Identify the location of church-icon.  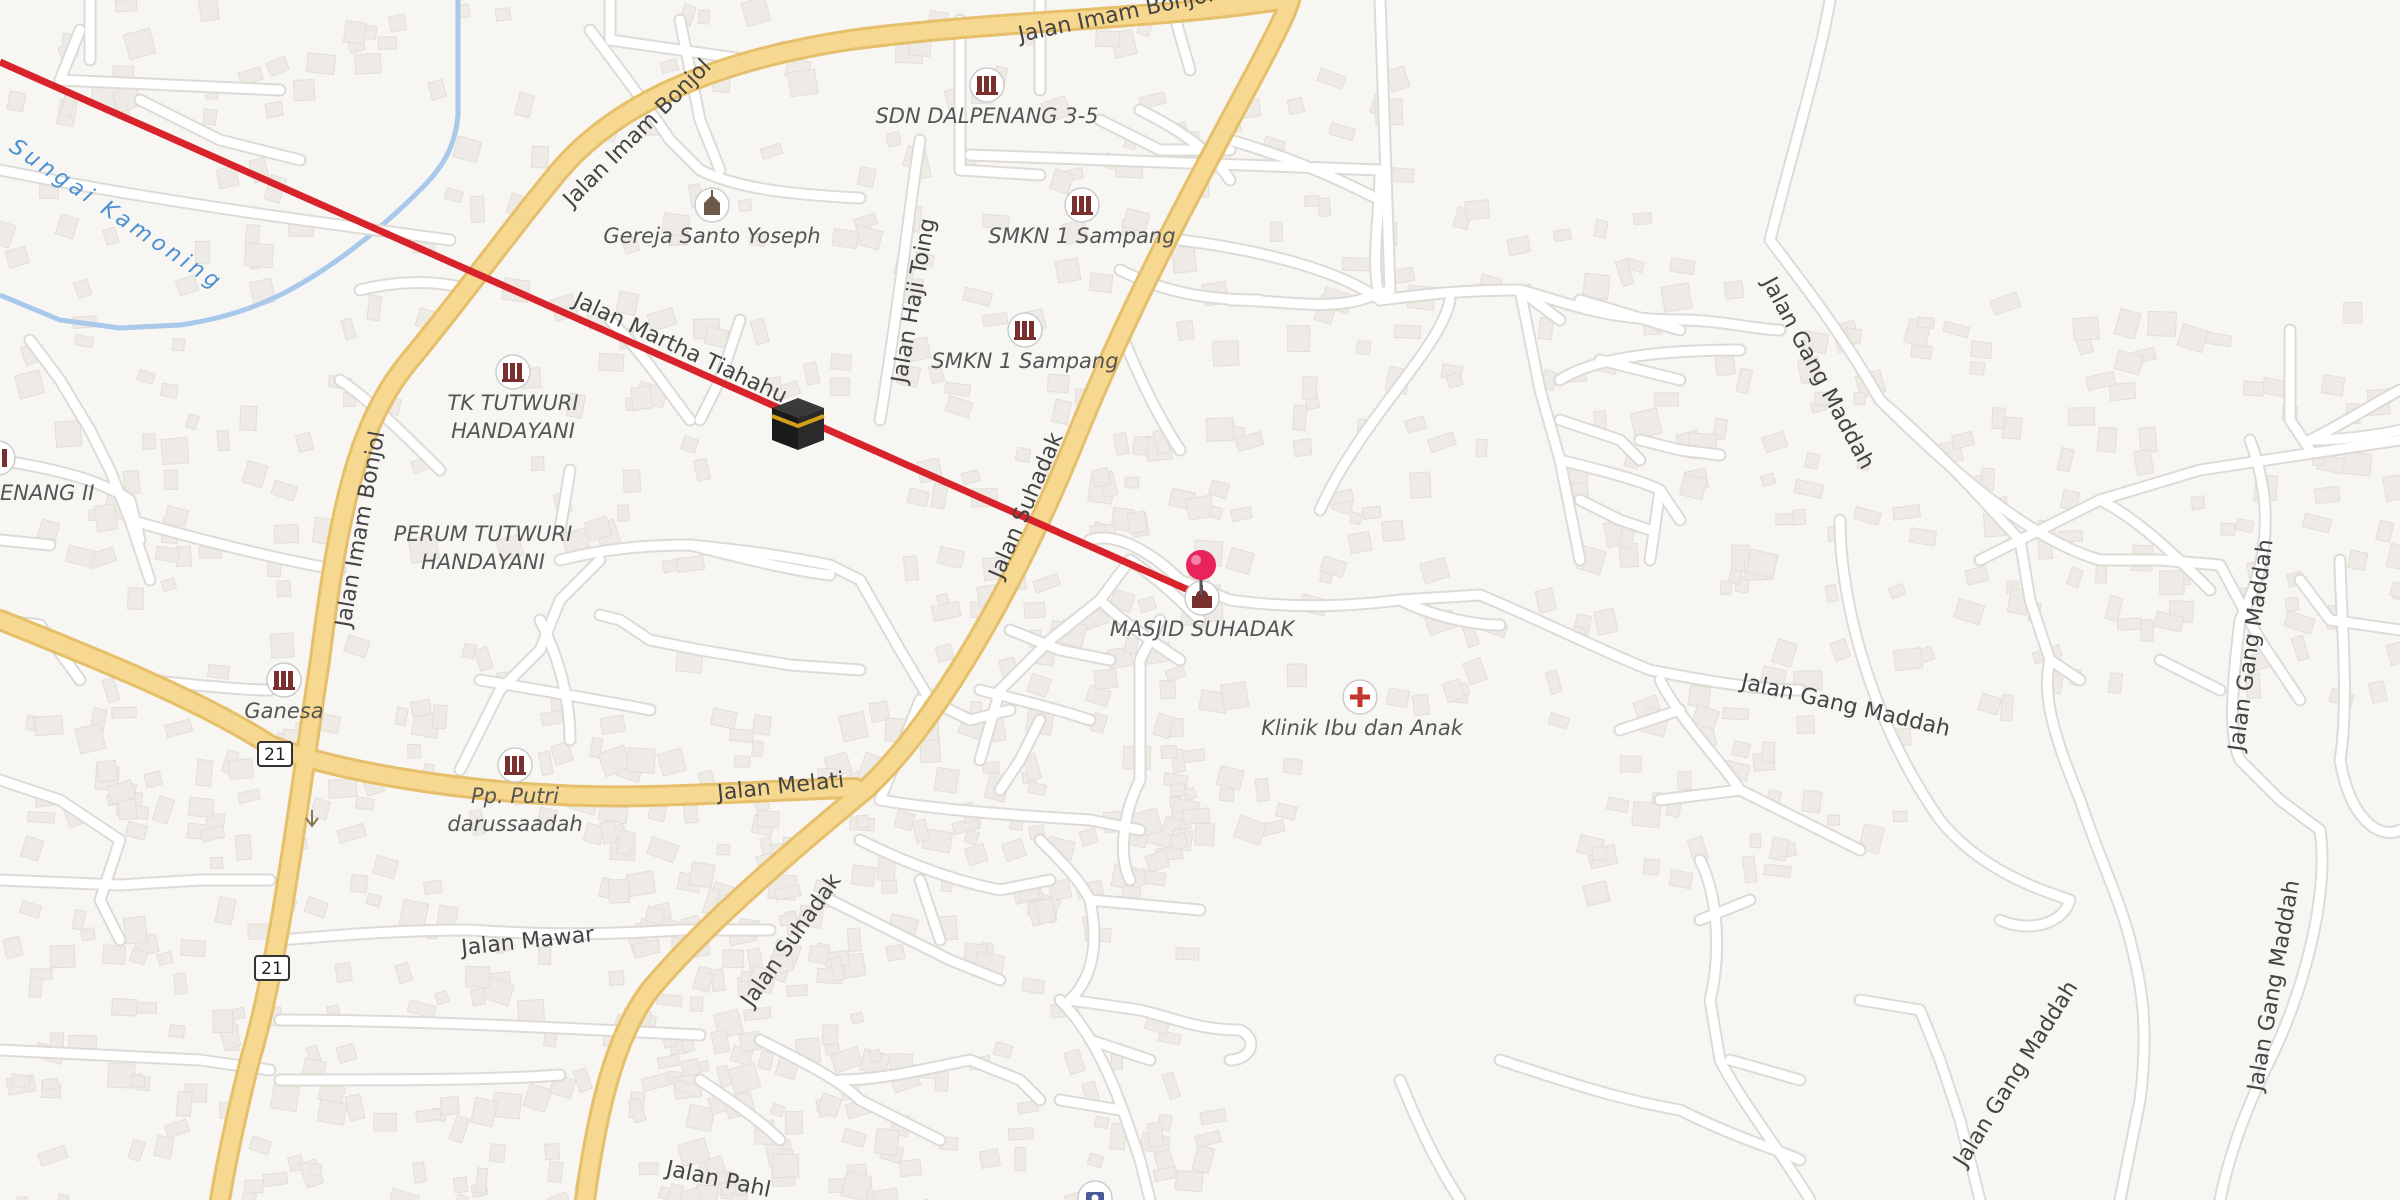
(712, 205).